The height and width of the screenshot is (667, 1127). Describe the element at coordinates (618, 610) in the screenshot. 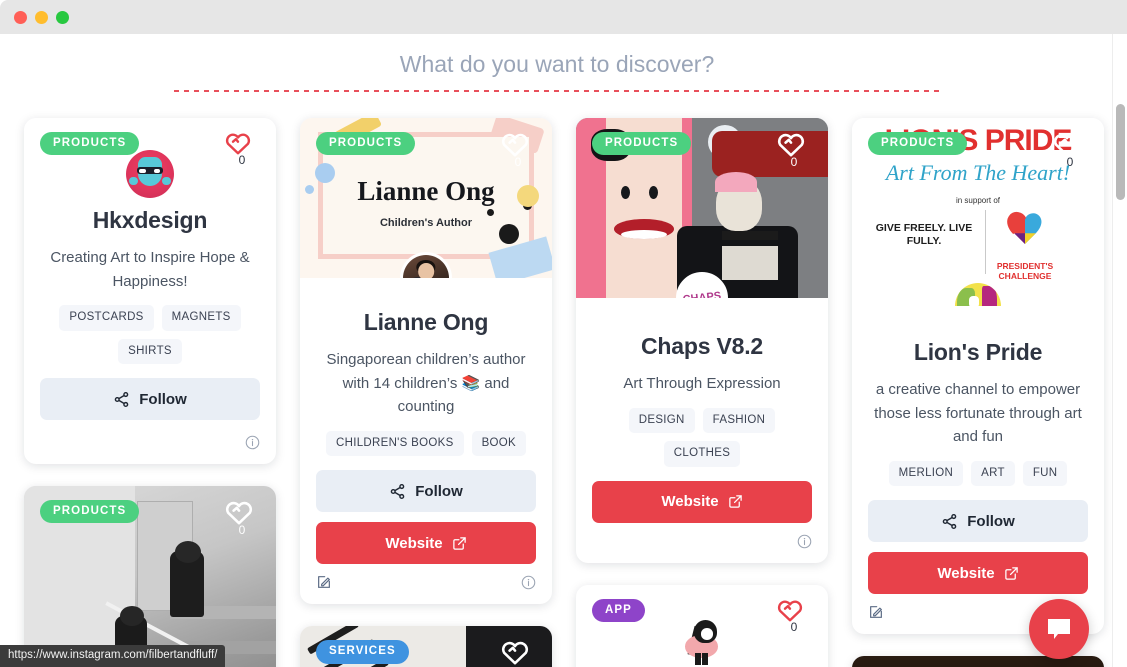

I see `category-badge: APP` at that location.